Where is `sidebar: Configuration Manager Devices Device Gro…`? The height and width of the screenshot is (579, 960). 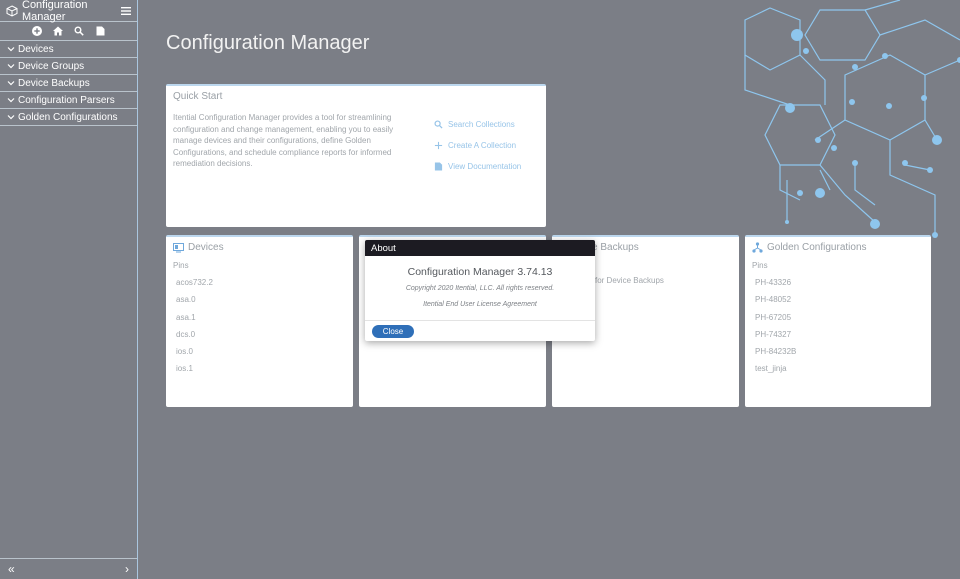
sidebar: Configuration Manager Devices Device Gro… is located at coordinates (69, 289).